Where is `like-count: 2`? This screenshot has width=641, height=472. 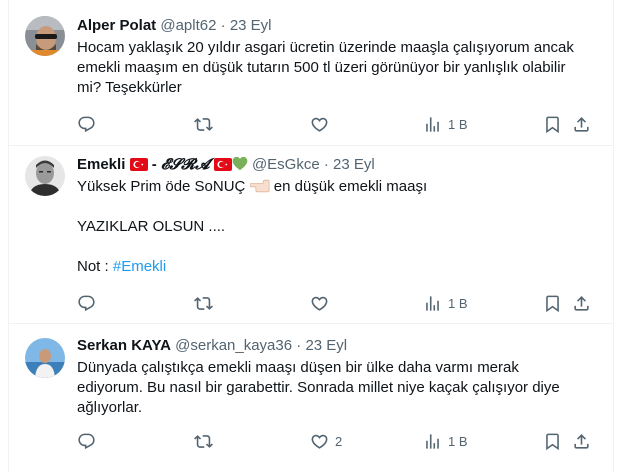
like-count: 2 is located at coordinates (339, 441).